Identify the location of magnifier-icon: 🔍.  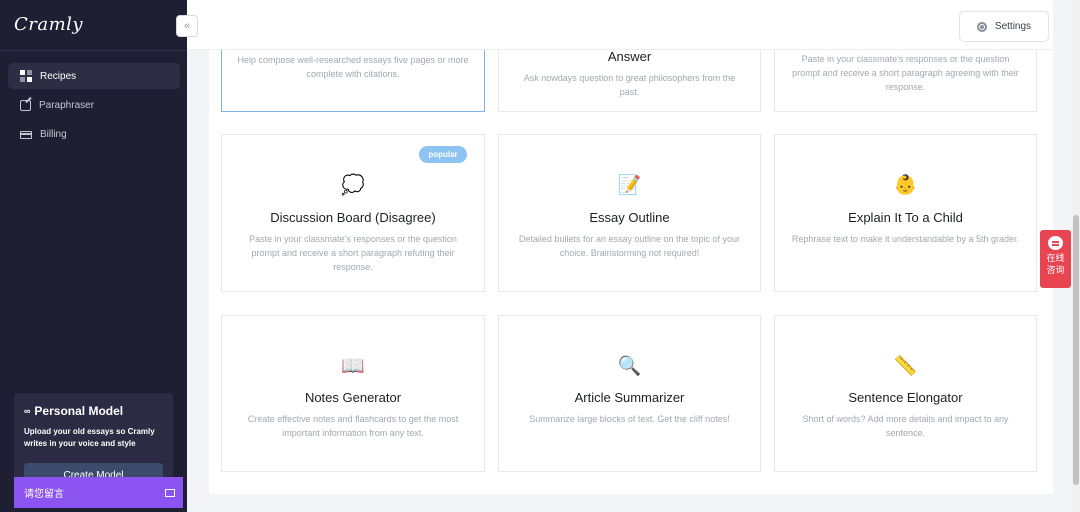
(629, 366).